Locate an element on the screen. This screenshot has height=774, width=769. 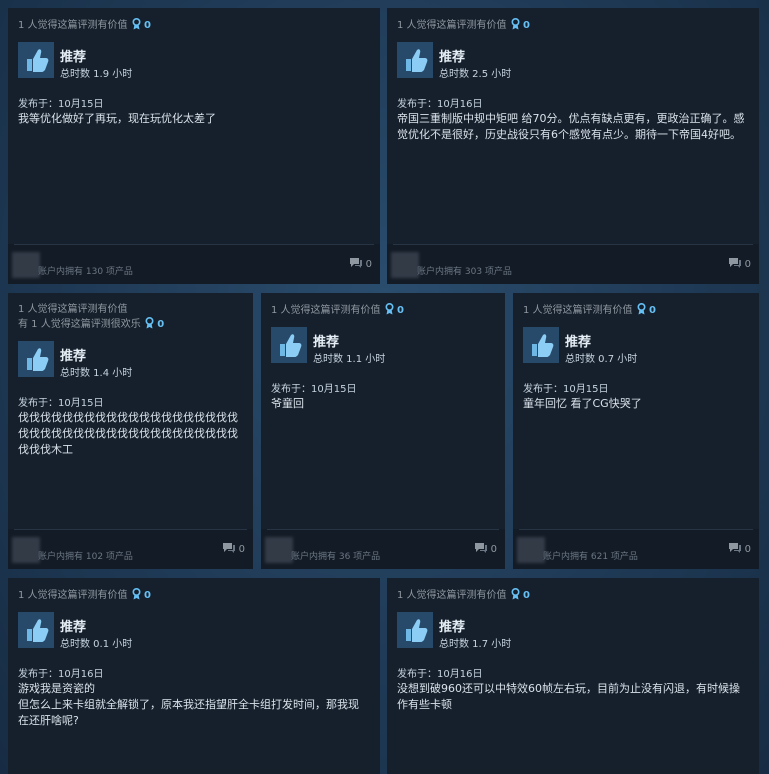
review-text: 爷童回 is located at coordinates (287, 403).